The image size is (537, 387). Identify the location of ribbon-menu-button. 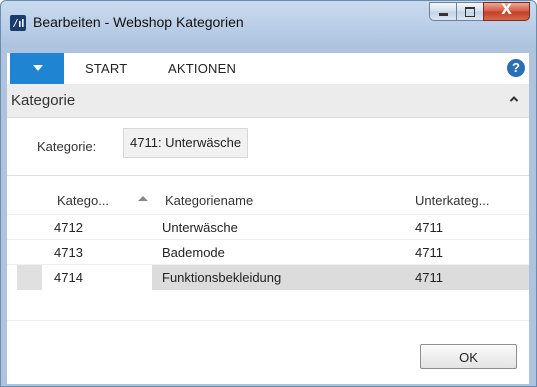
(37, 68).